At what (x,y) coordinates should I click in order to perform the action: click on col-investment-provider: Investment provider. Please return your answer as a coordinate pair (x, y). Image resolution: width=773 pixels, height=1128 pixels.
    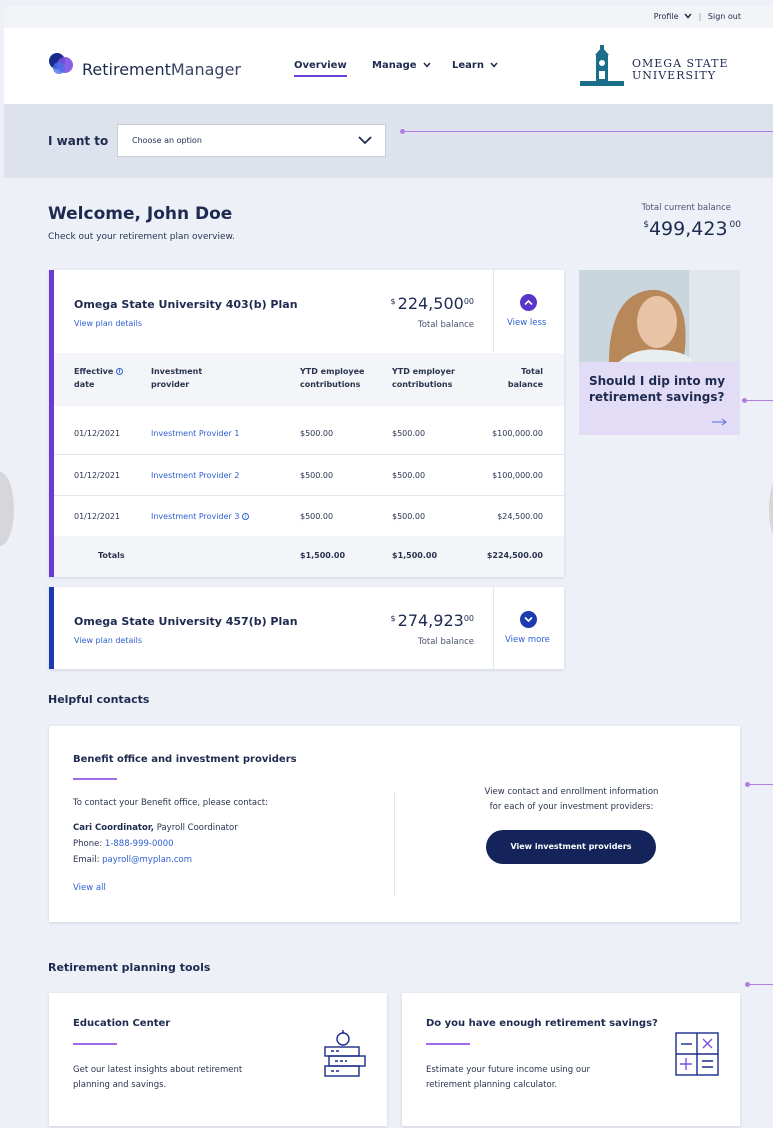
    Looking at the image, I should click on (176, 378).